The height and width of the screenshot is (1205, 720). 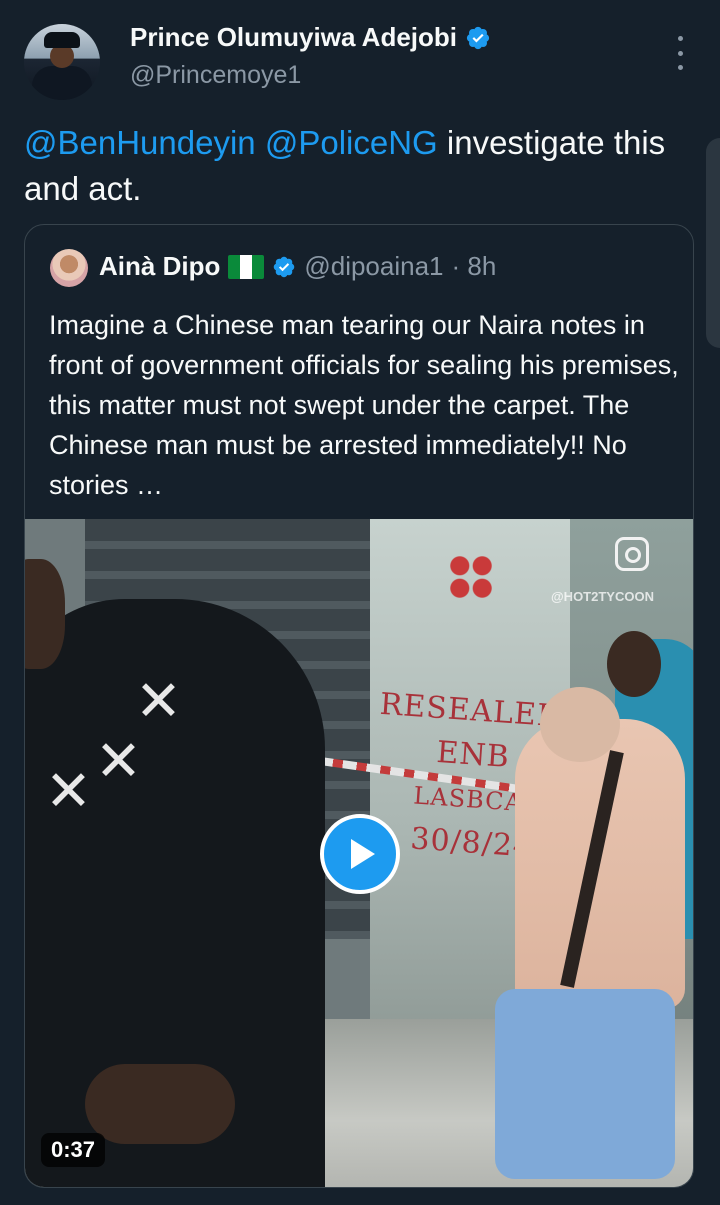 I want to click on quoted-display-name: Ainà Dipo, so click(x=159, y=266).